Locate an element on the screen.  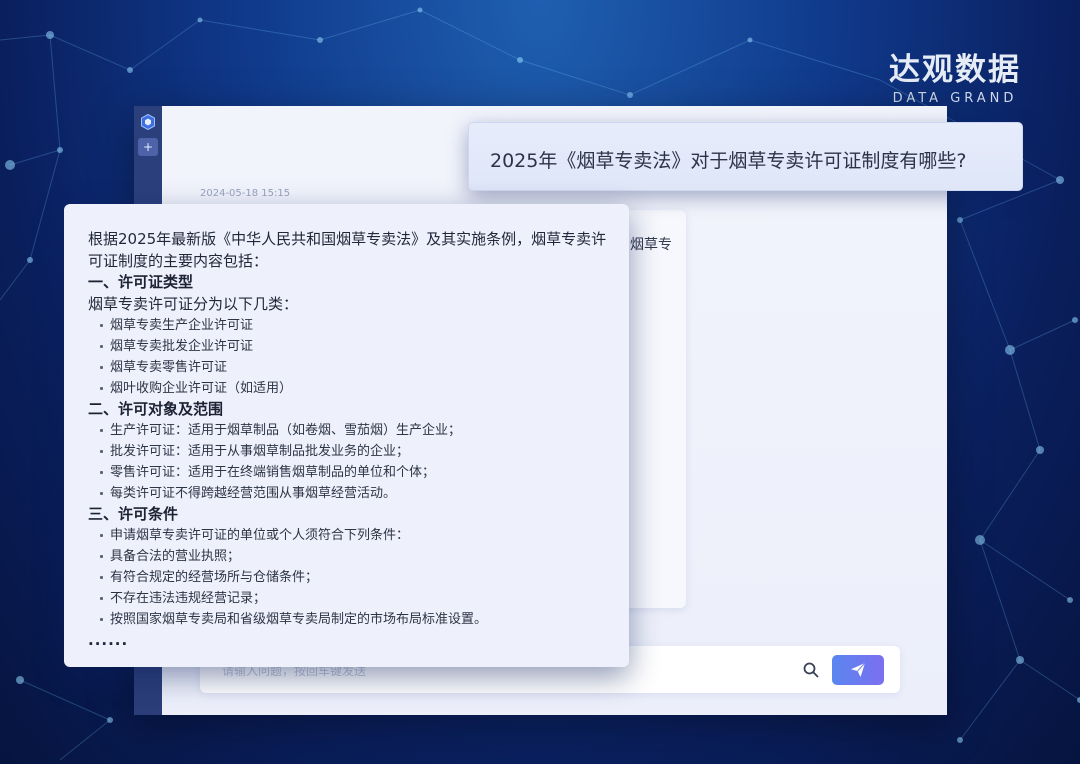
brand-name-cn: 达观数据 is located at coordinates (955, 70).